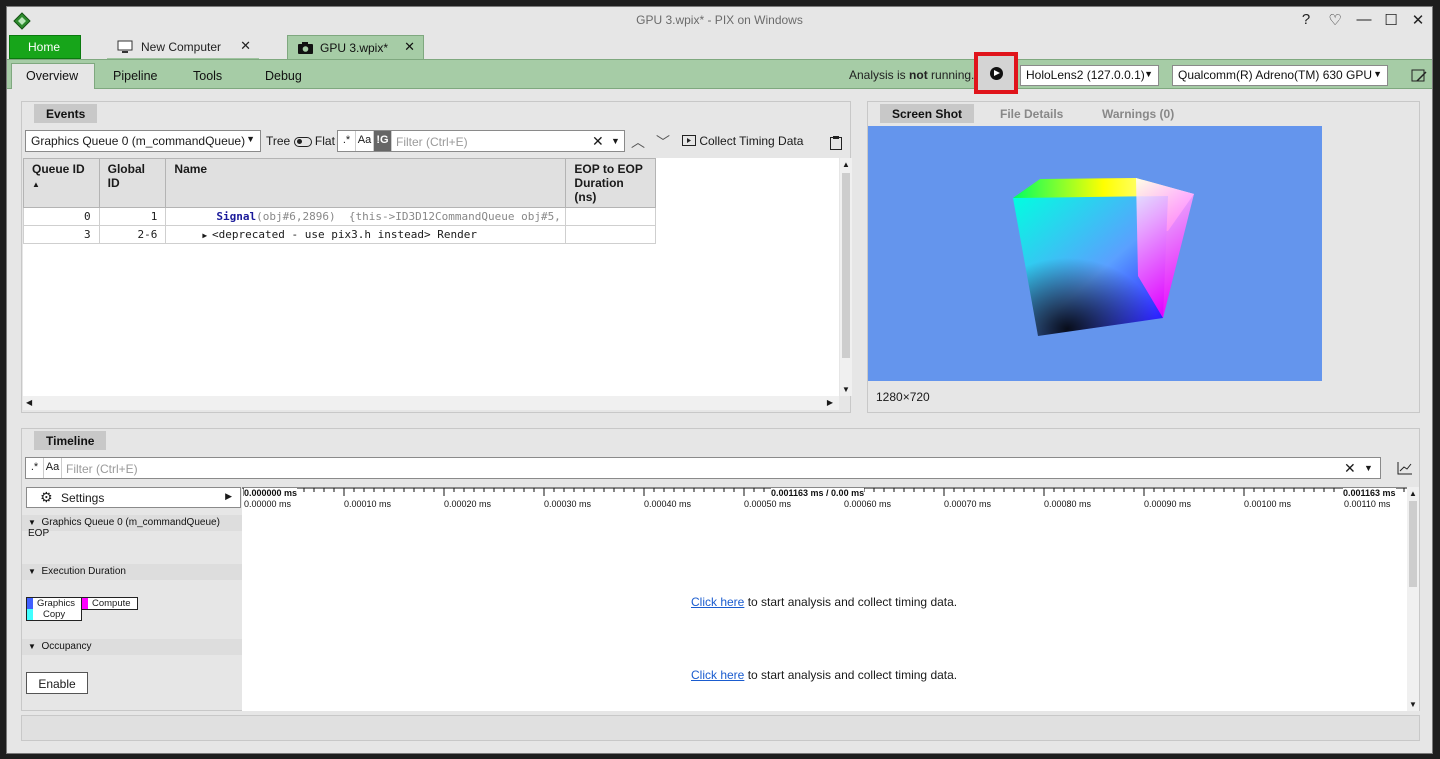  What do you see at coordinates (207, 235) in the screenshot?
I see `expand-arrow-icon: ▶` at bounding box center [207, 235].